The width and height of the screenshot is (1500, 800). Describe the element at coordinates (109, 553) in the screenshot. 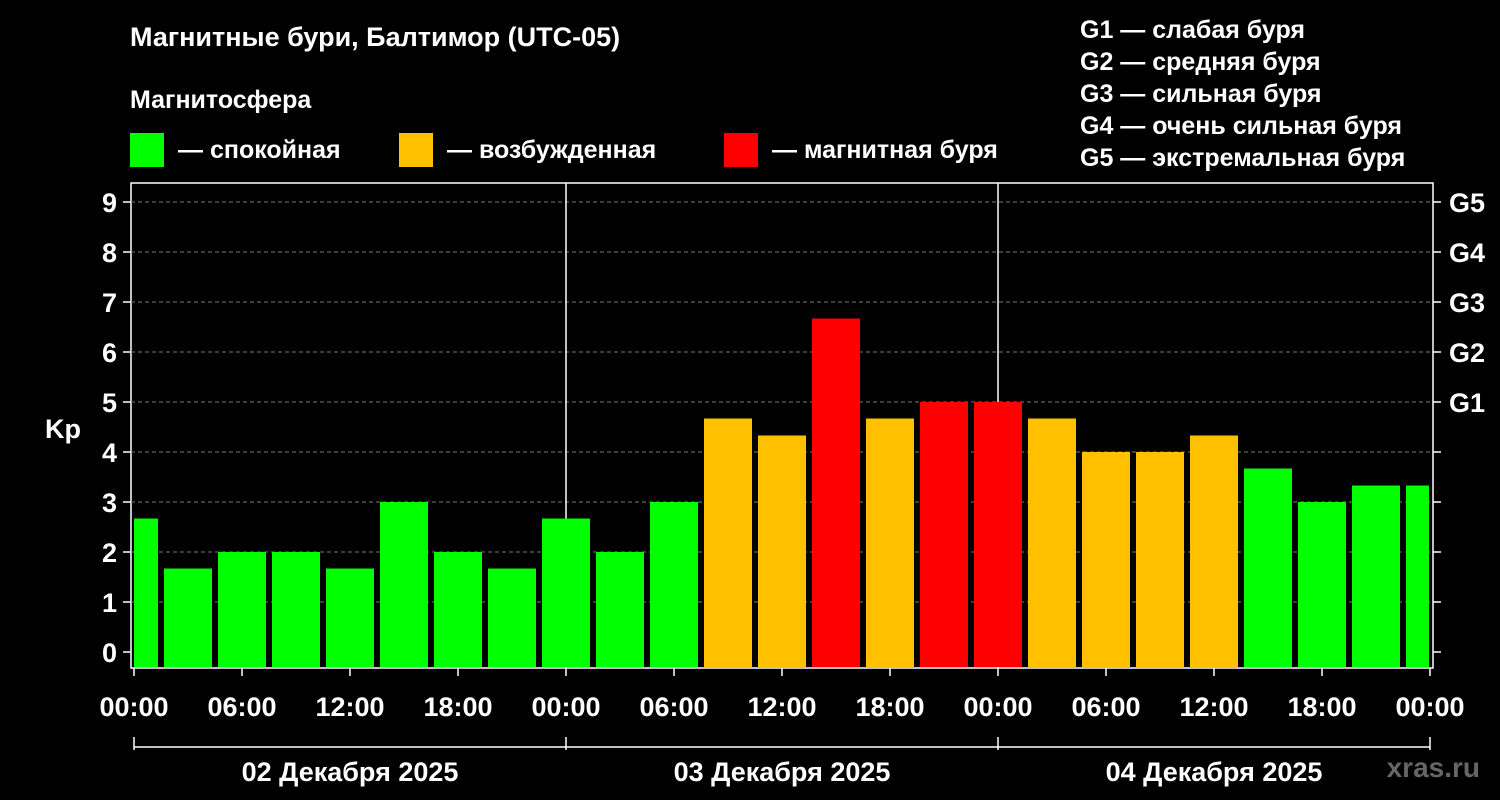

I see `y-tick-label: 2` at that location.